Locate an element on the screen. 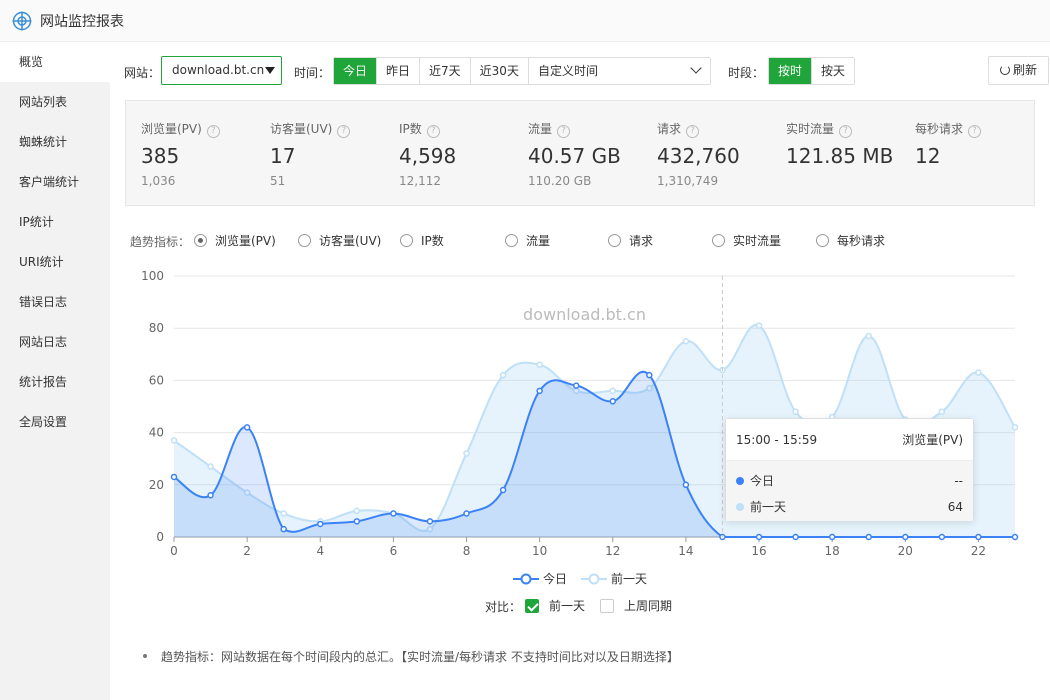 Image resolution: width=1050 pixels, height=700 pixels. x-tick-label: 20 is located at coordinates (905, 551).